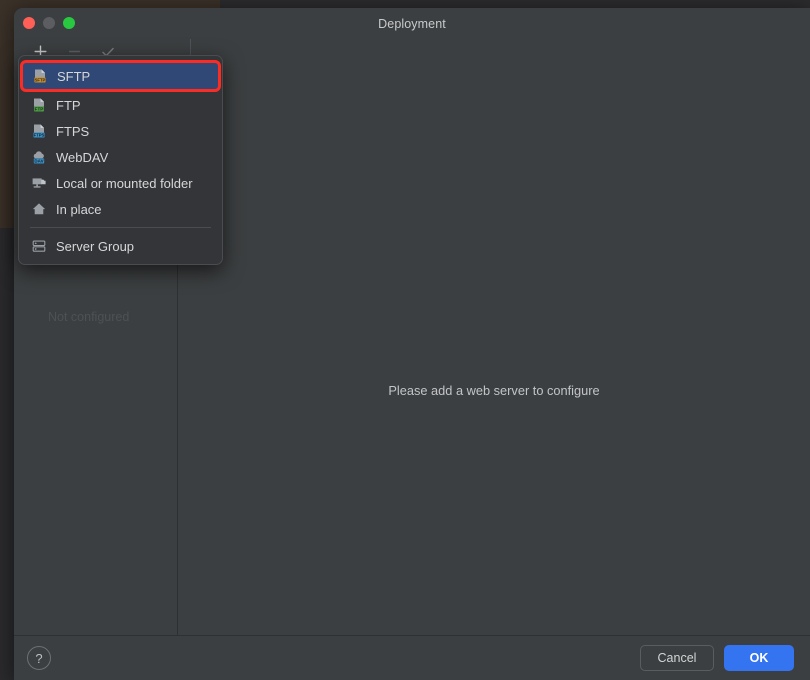 This screenshot has height=680, width=810. Describe the element at coordinates (39, 131) in the screenshot. I see `ftps-file-icon: FTPS` at that location.